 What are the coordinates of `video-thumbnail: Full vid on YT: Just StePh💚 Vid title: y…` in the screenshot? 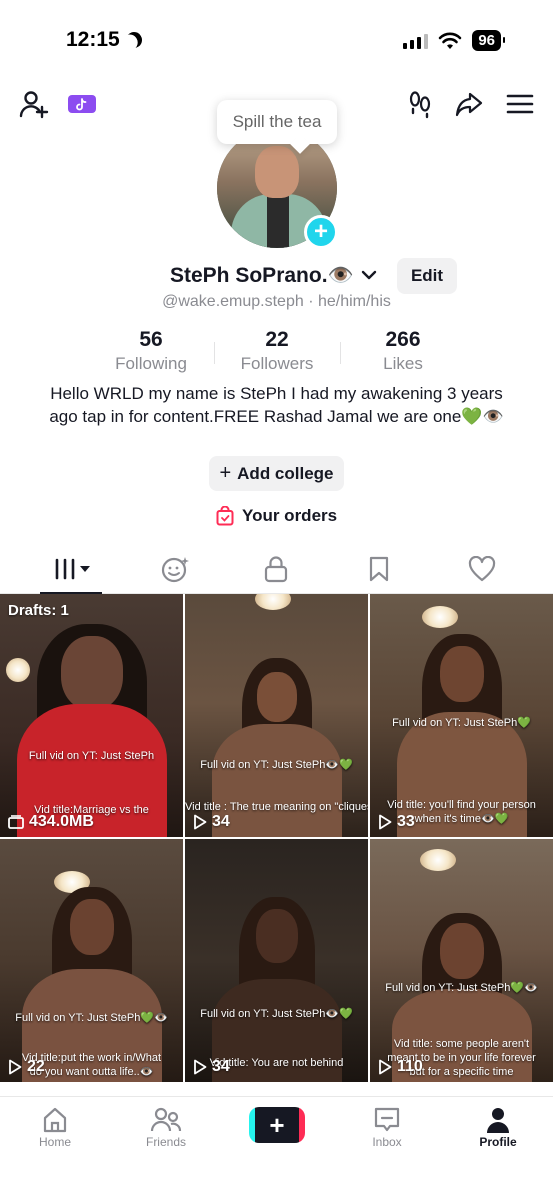 It's located at (461, 715).